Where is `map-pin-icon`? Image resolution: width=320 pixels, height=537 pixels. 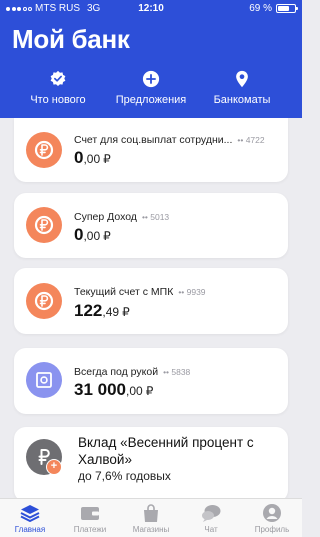 map-pin-icon is located at coordinates (242, 79).